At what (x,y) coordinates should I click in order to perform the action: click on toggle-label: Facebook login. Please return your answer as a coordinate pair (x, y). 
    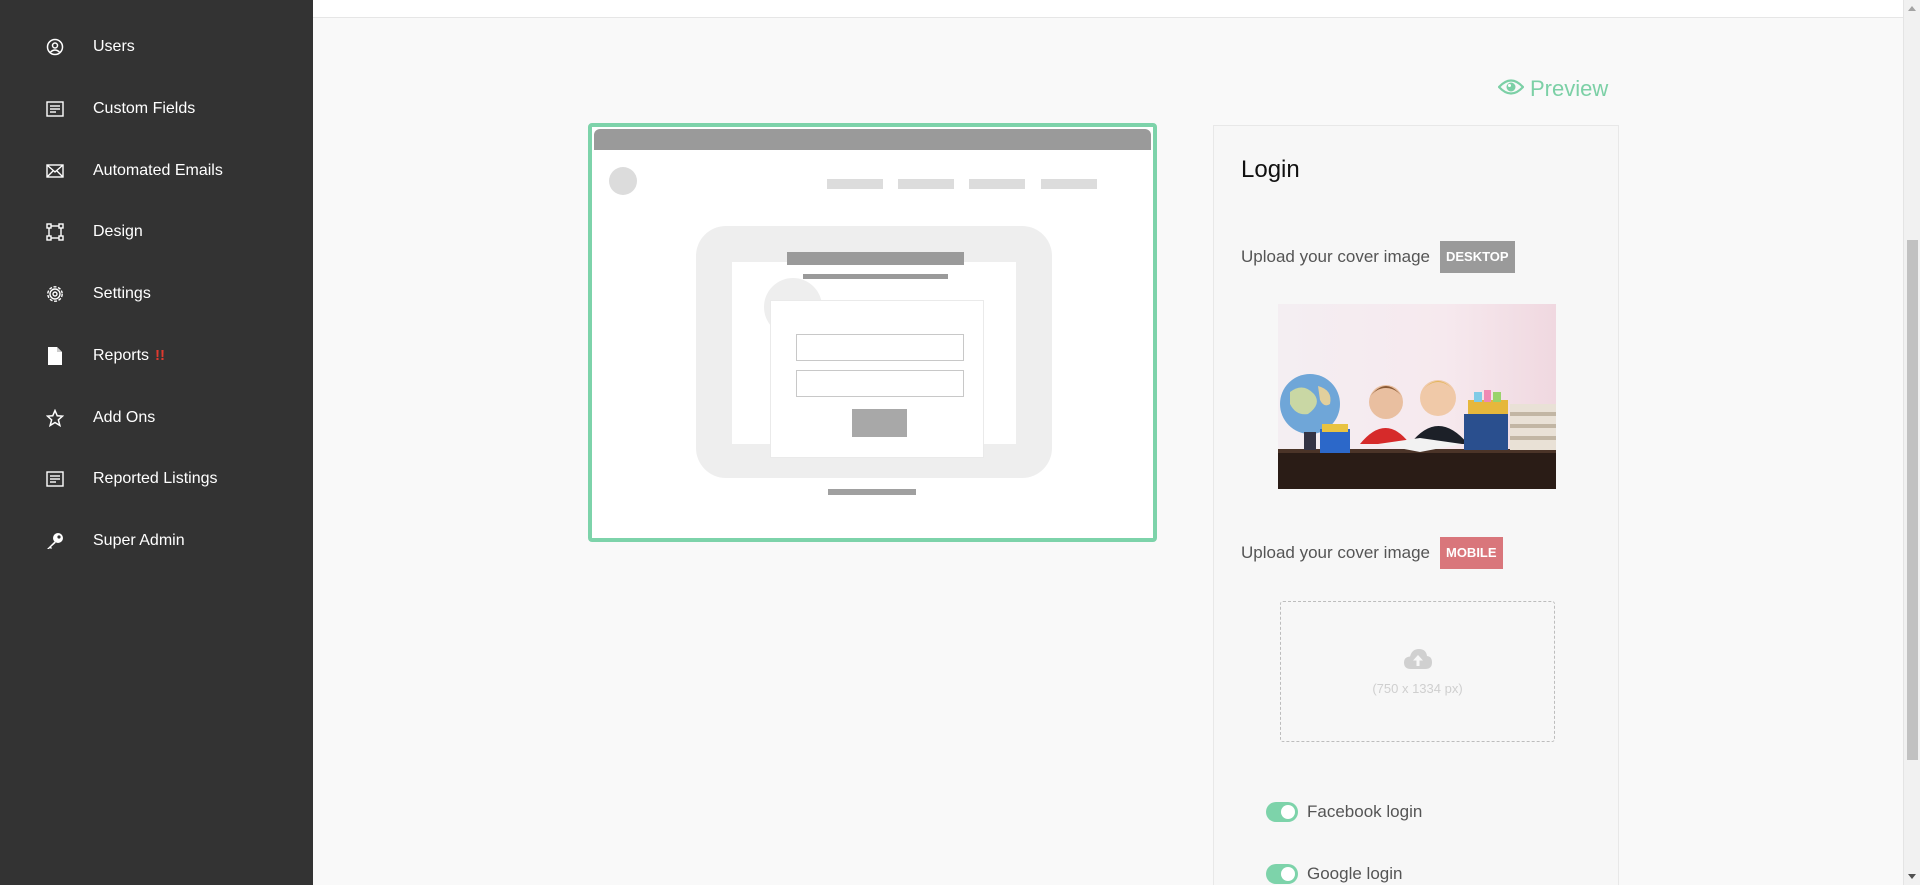
    Looking at the image, I should click on (1365, 811).